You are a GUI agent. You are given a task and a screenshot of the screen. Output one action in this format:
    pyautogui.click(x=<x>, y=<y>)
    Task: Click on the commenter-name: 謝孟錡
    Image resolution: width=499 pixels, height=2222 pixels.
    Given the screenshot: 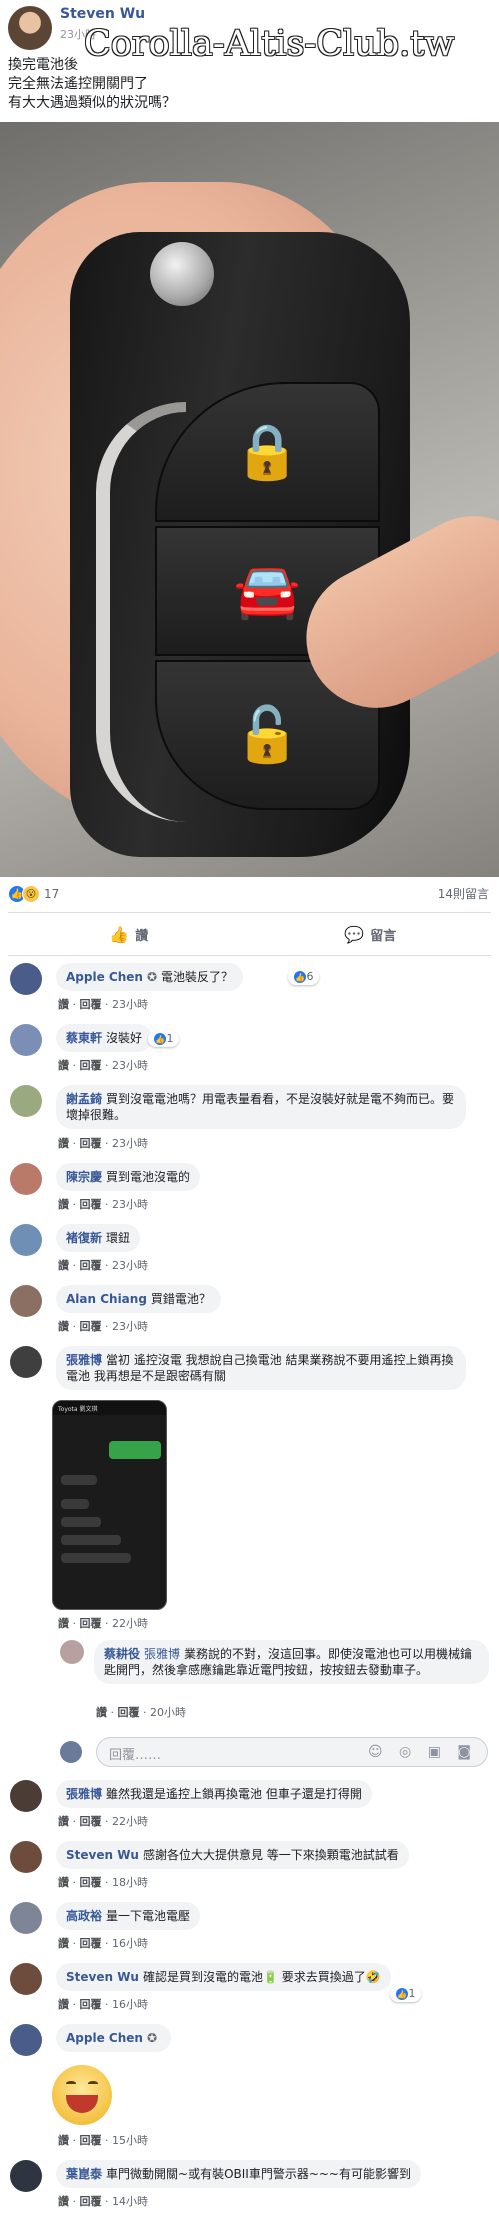 What is the action you would take?
    pyautogui.click(x=84, y=1099)
    